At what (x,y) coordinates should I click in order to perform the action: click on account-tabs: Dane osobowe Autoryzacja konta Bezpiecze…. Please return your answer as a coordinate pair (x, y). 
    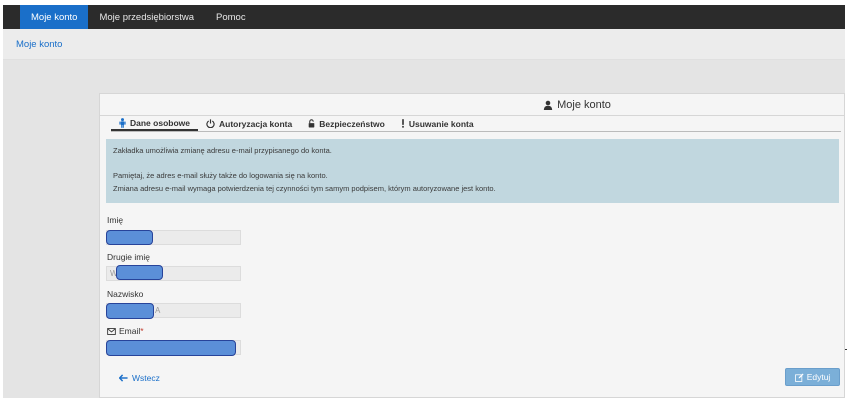
    Looking at the image, I should click on (476, 124).